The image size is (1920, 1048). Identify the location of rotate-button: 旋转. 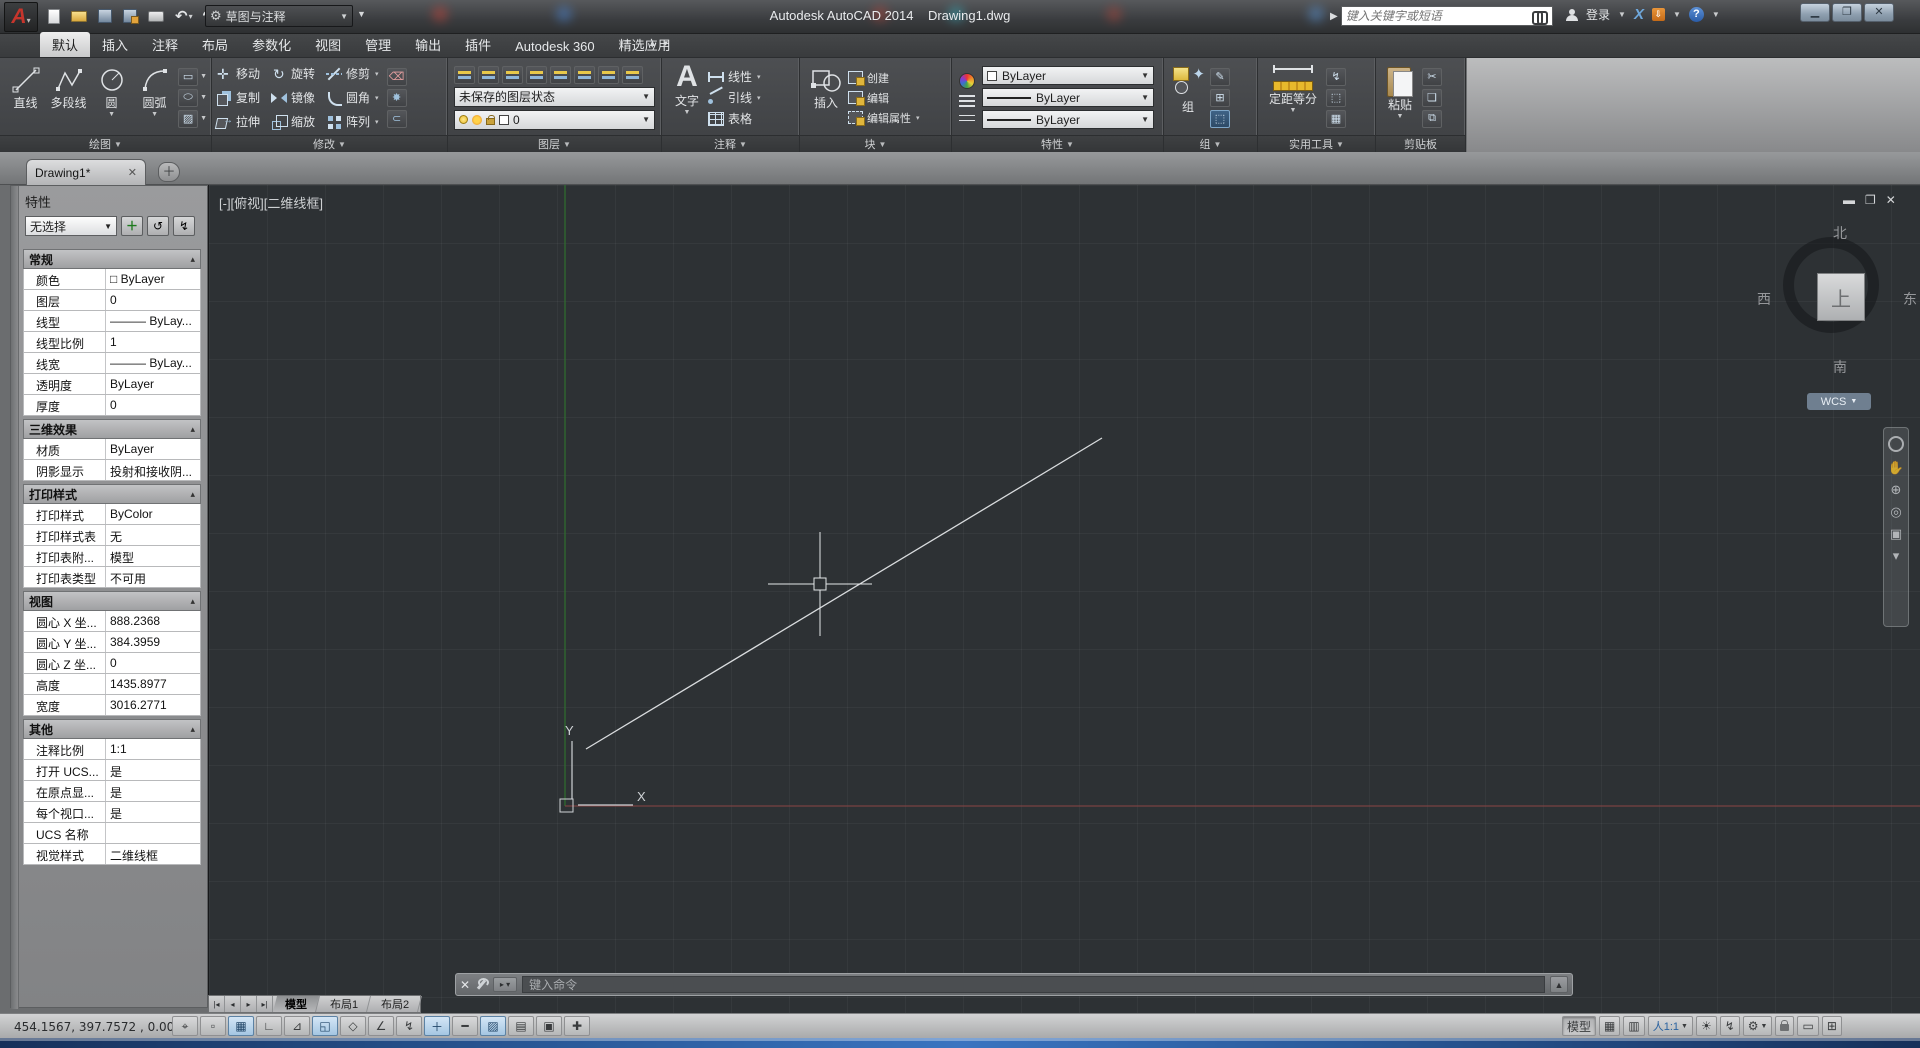
(295, 73).